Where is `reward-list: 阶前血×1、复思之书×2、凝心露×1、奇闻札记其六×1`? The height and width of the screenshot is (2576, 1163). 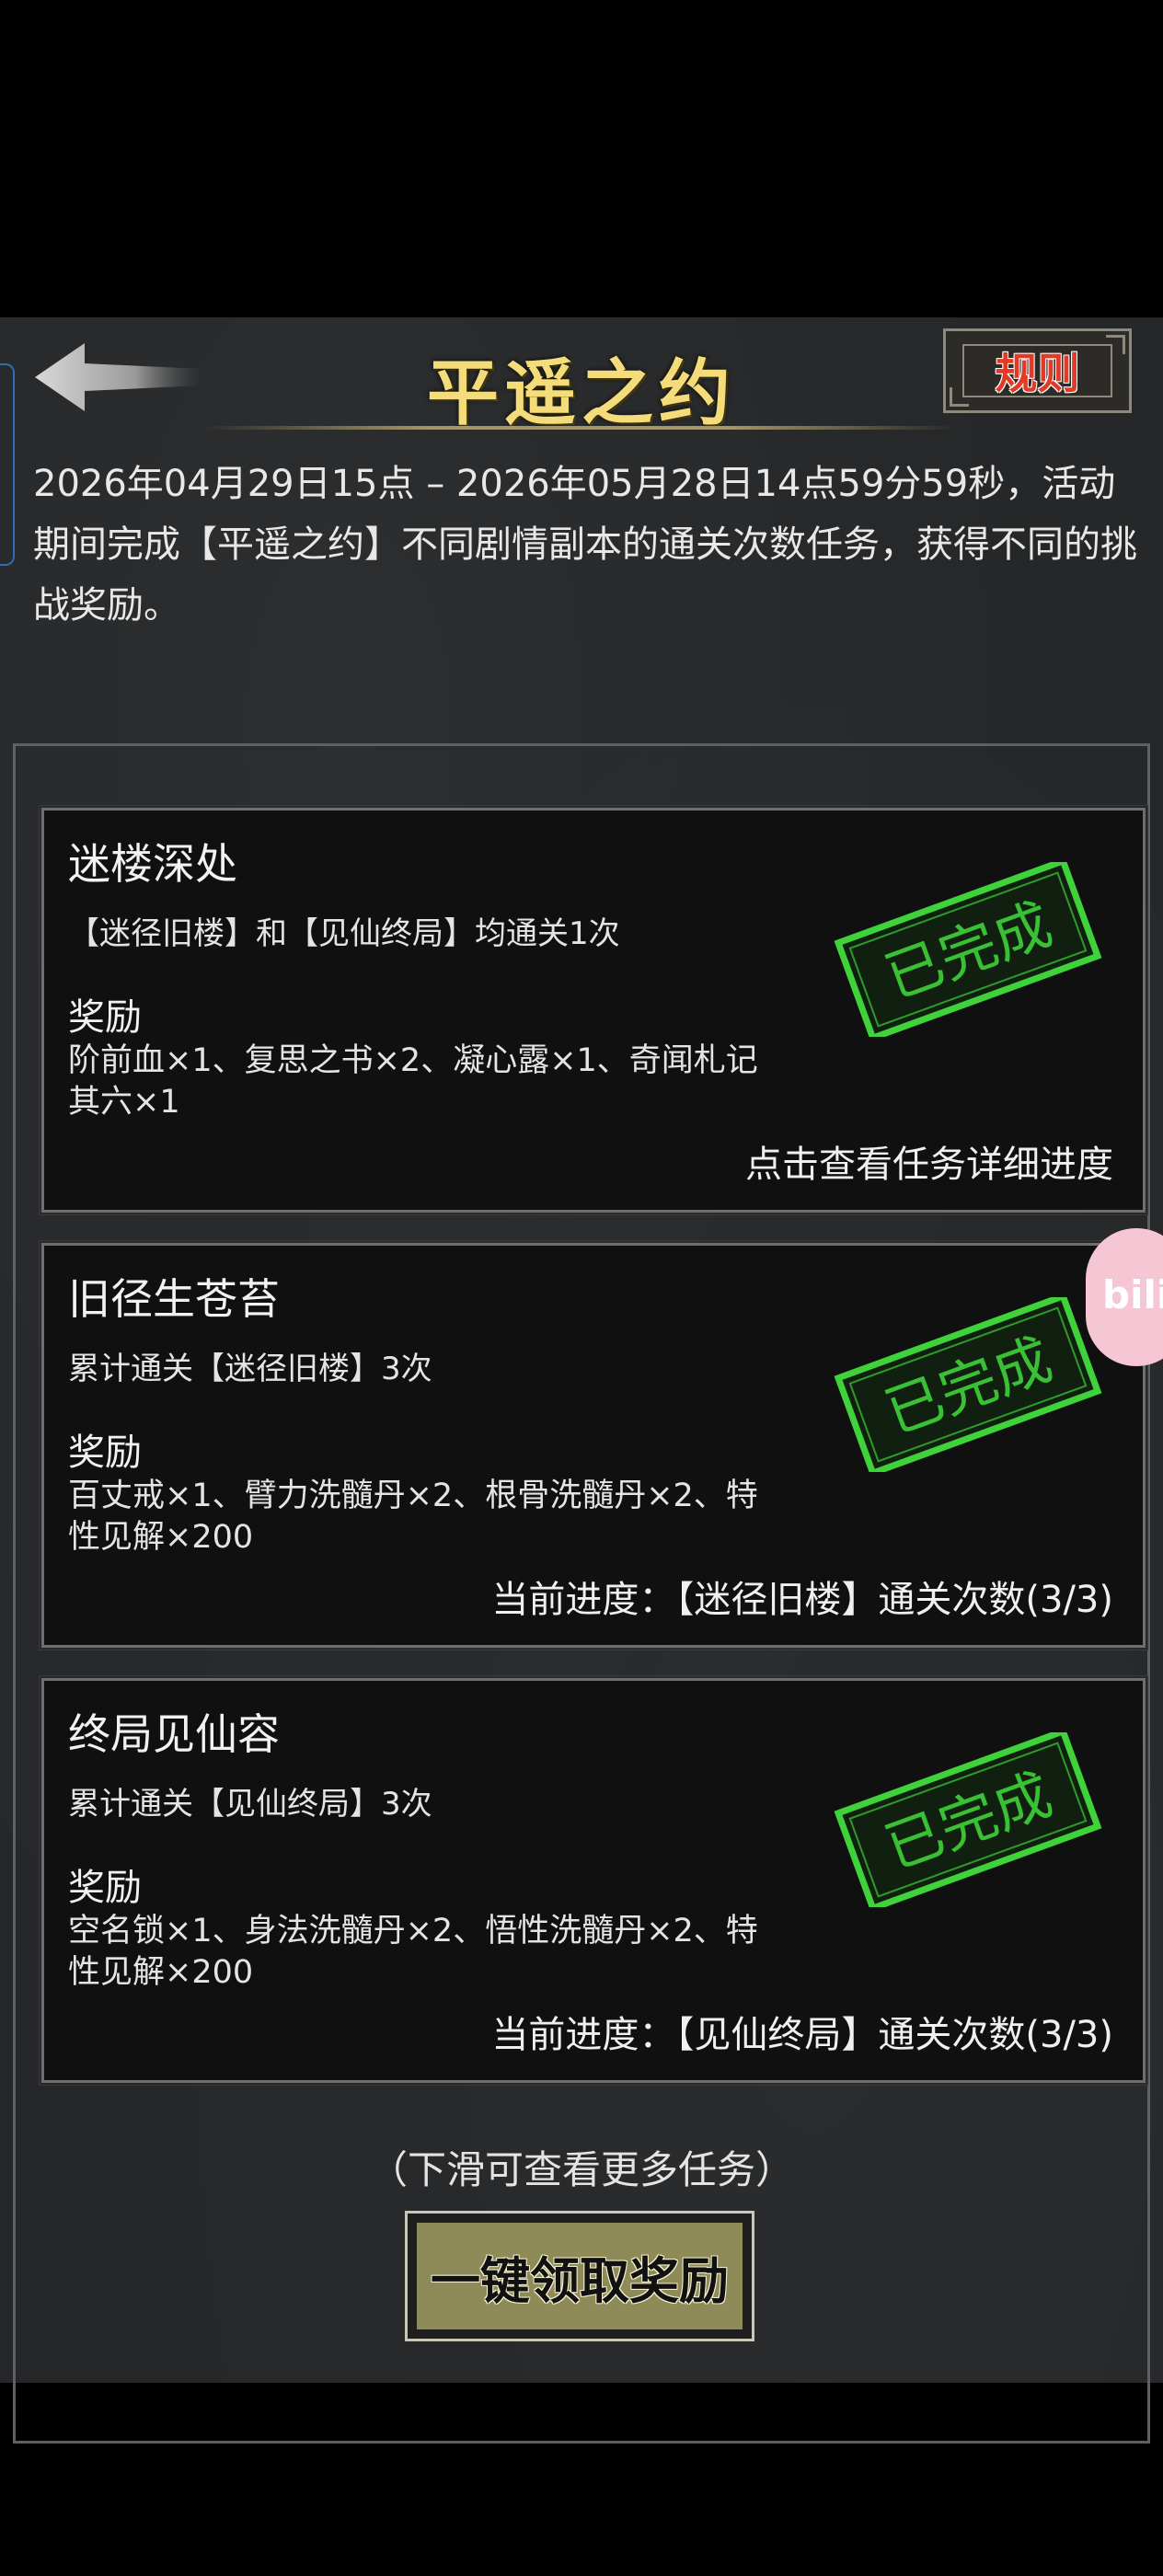
reward-list: 阶前血×1、复思之书×2、凝心露×1、奇闻札记其六×1 is located at coordinates (413, 1081).